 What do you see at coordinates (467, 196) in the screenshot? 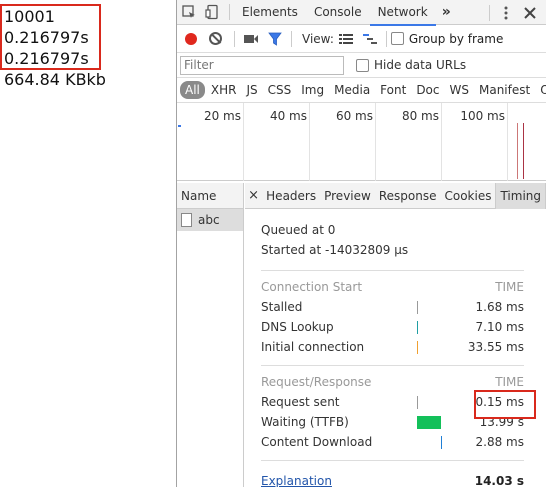
I see `tab-cookies: Cookies` at bounding box center [467, 196].